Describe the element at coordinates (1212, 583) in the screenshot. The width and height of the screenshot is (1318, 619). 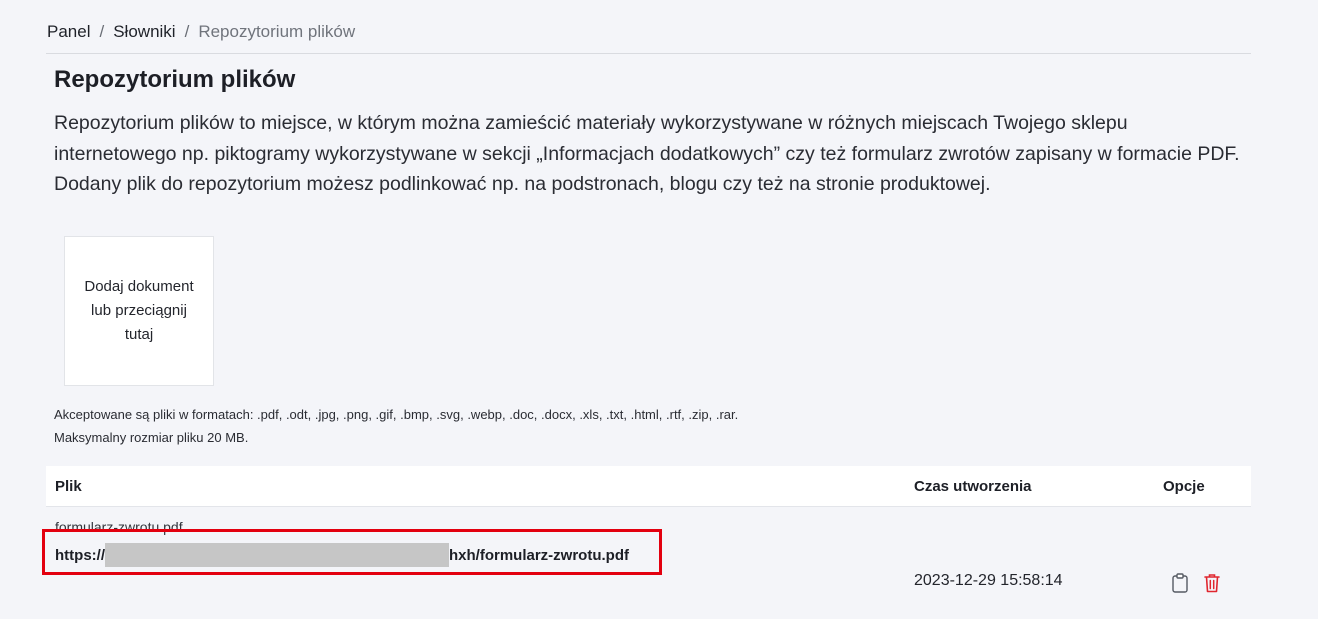
I see `trash-icon` at that location.